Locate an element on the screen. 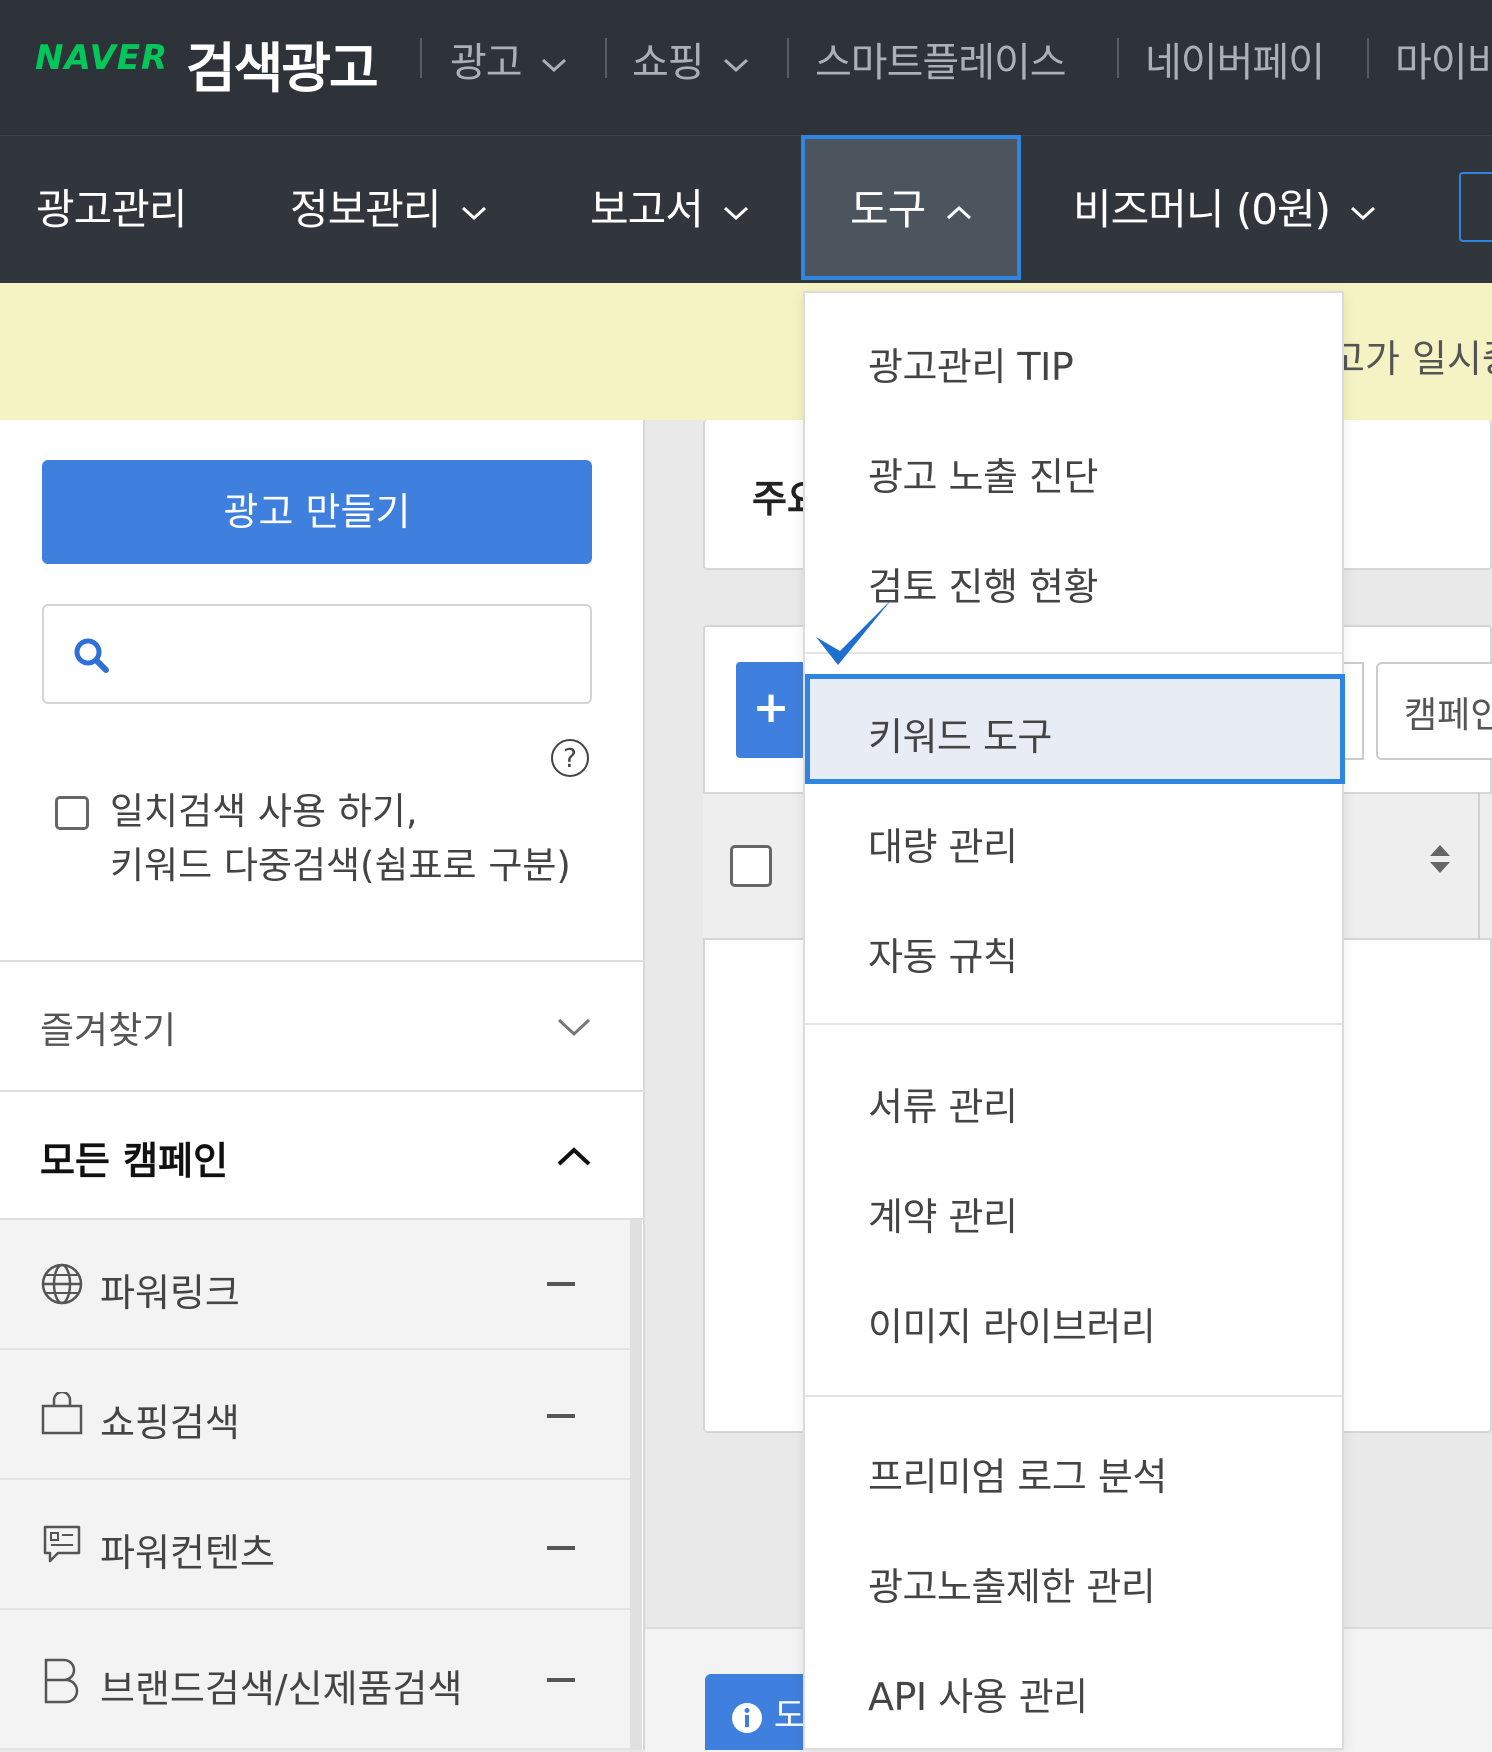  select-all-checkbox is located at coordinates (751, 866).